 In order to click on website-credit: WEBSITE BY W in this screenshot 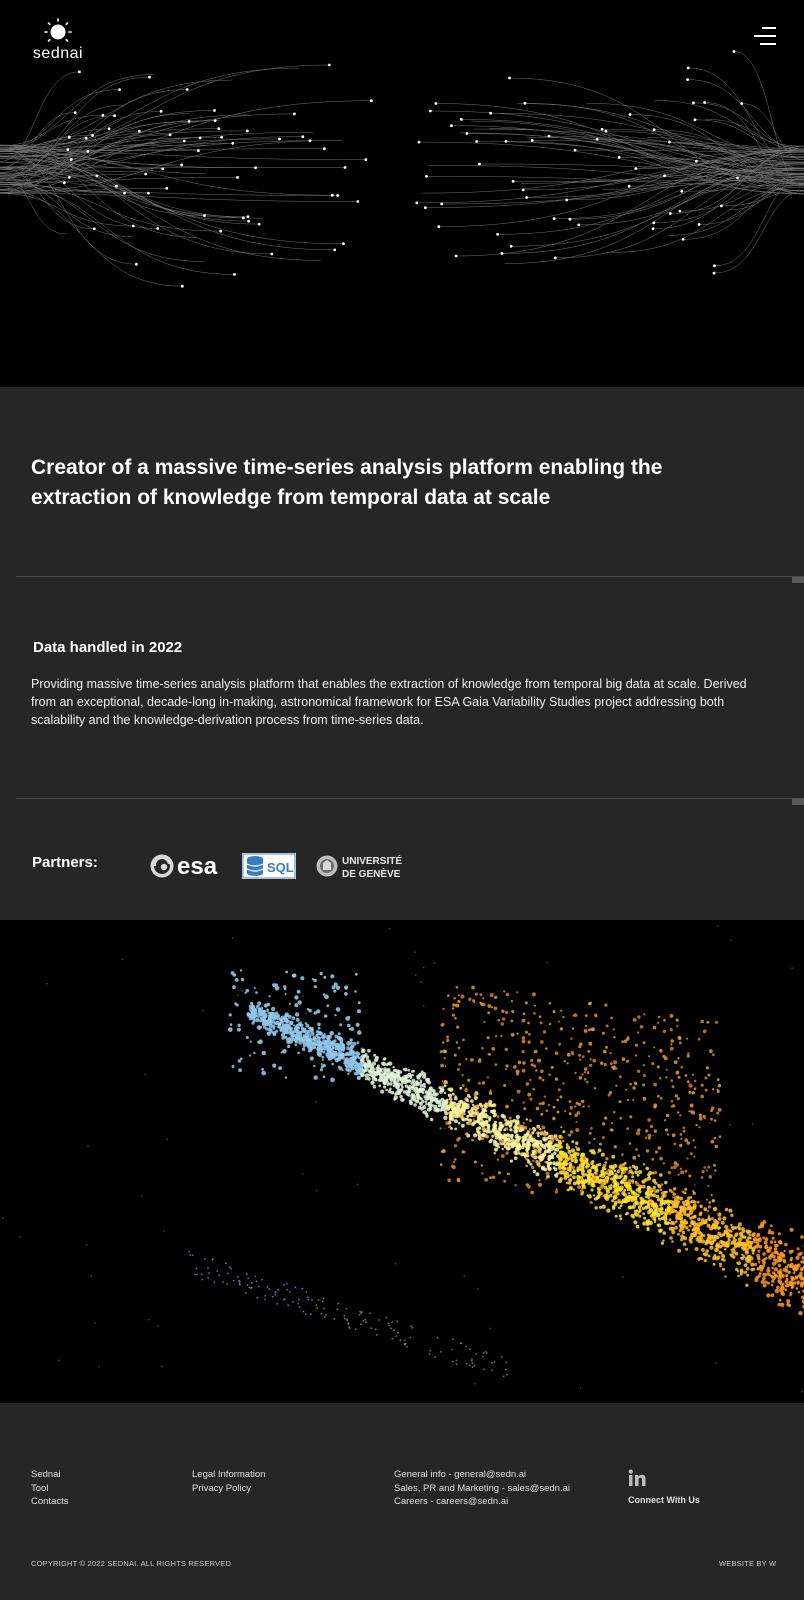, I will do `click(747, 1563)`.